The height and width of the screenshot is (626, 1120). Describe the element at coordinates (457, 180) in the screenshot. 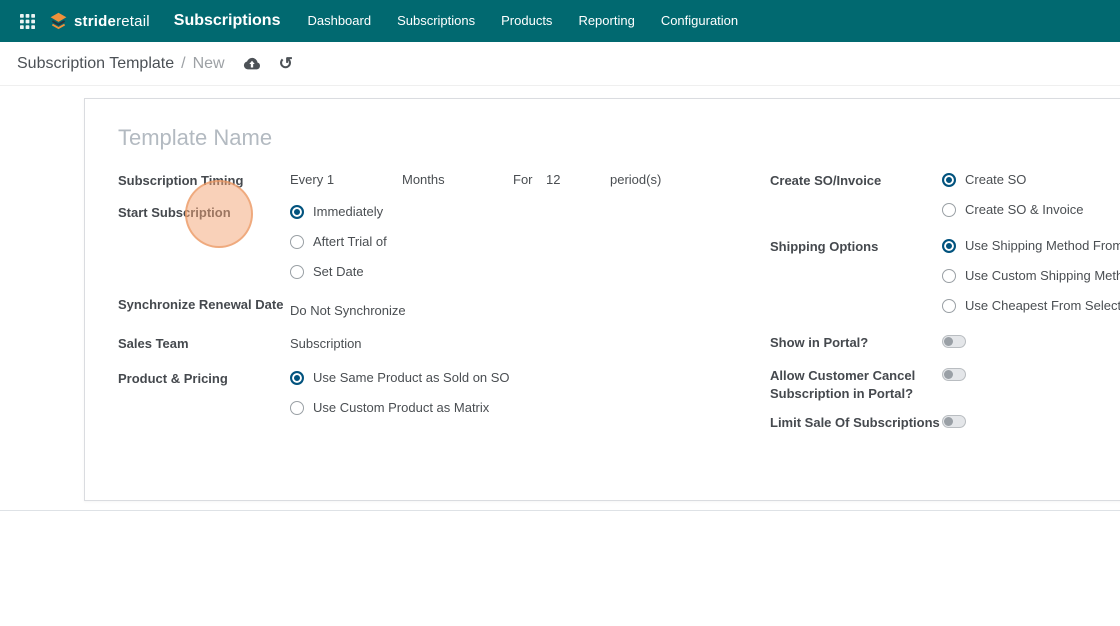

I see `timing-unit-select: Months` at that location.